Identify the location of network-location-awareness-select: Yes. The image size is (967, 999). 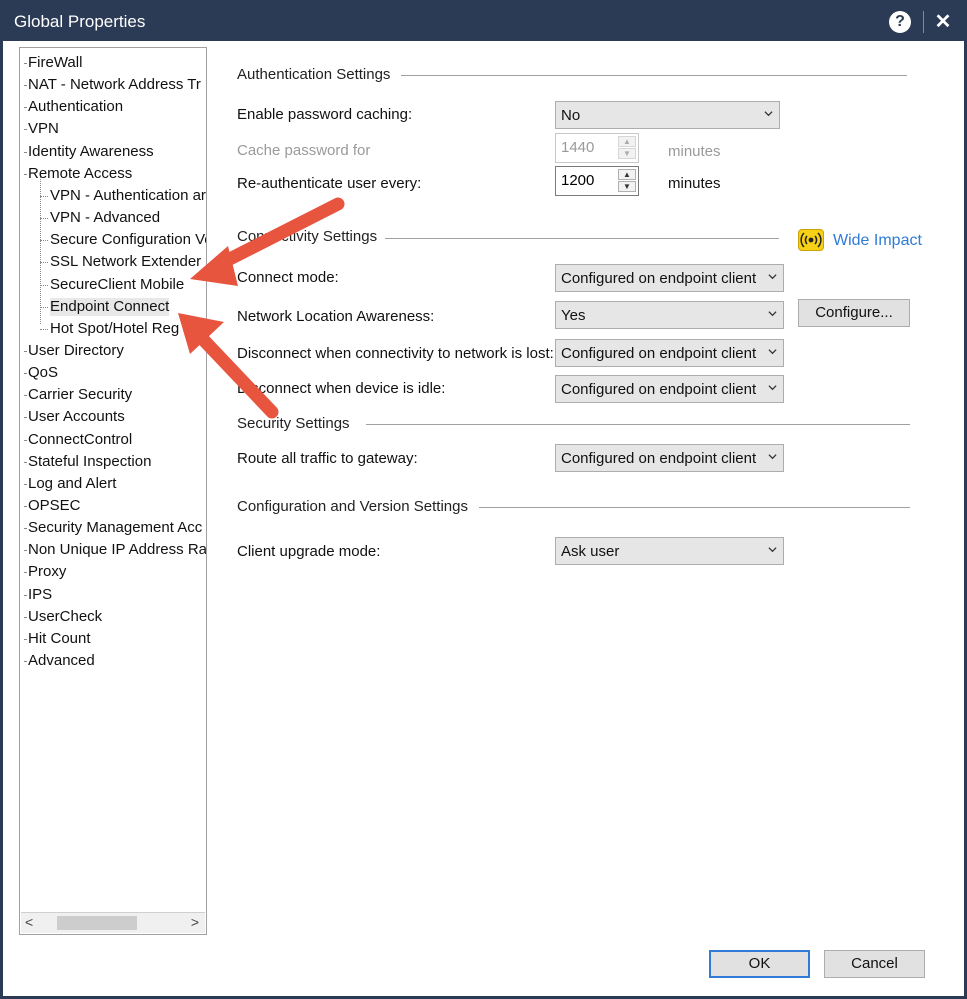
(669, 315).